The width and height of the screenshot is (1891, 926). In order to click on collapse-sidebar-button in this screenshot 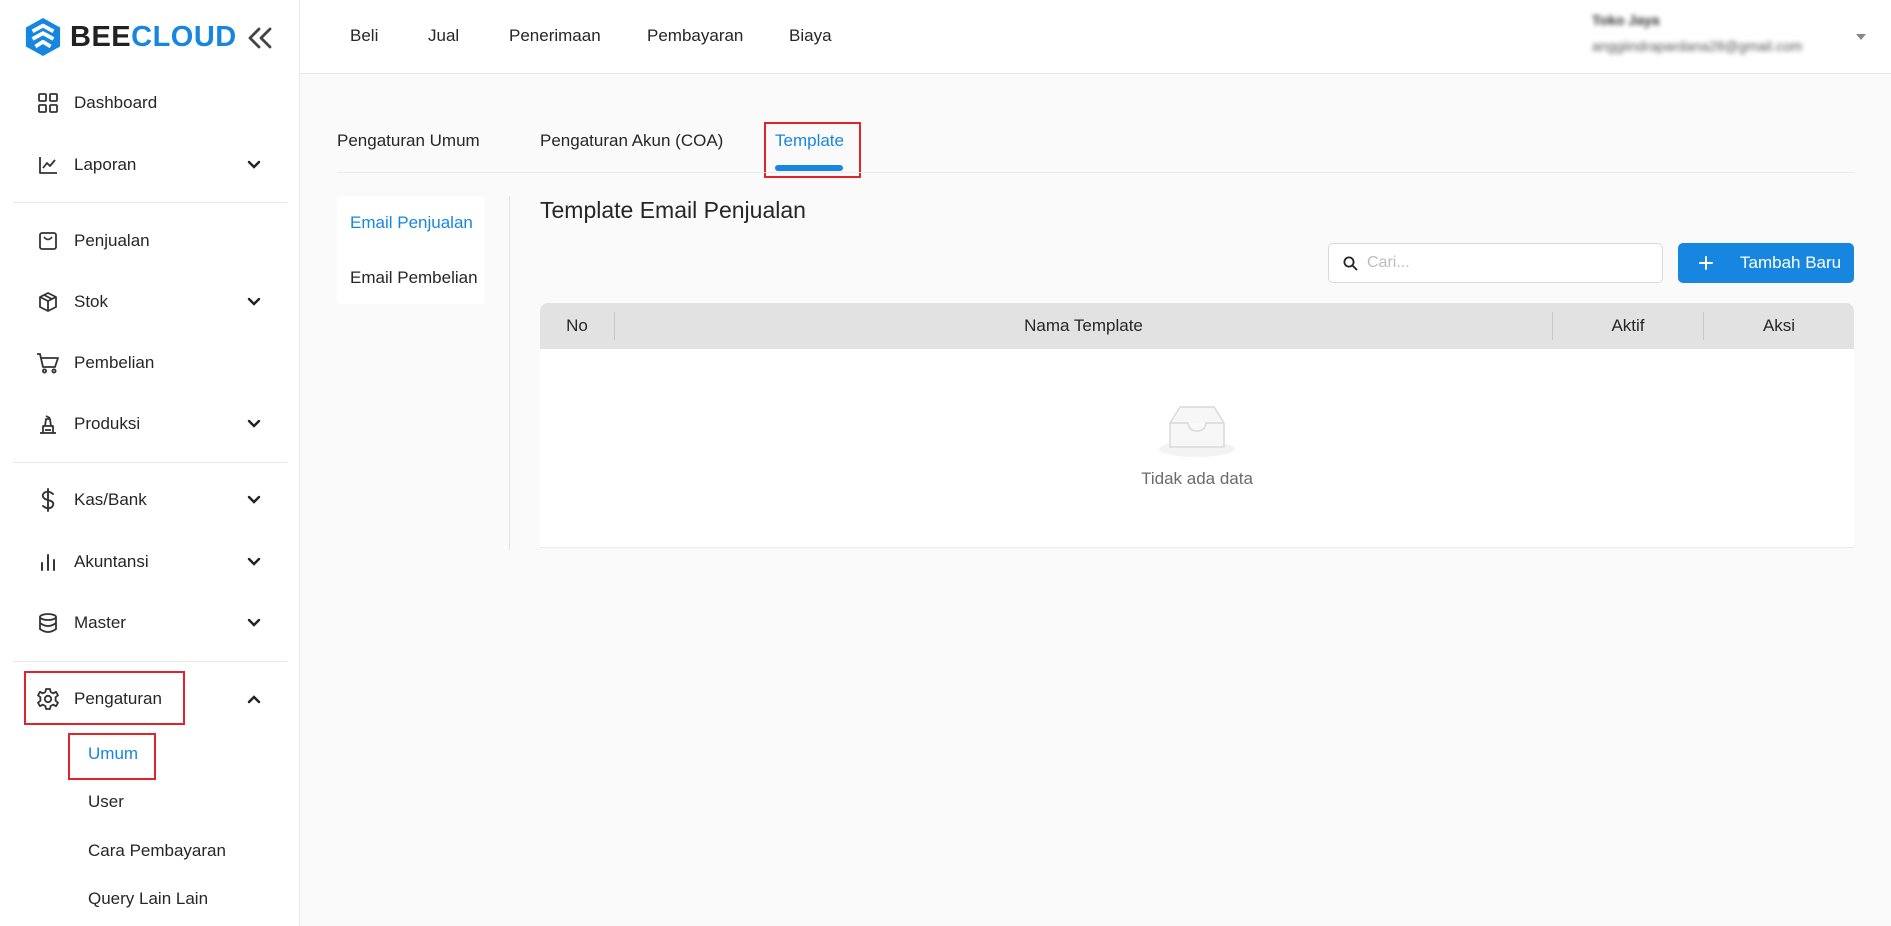, I will do `click(260, 38)`.